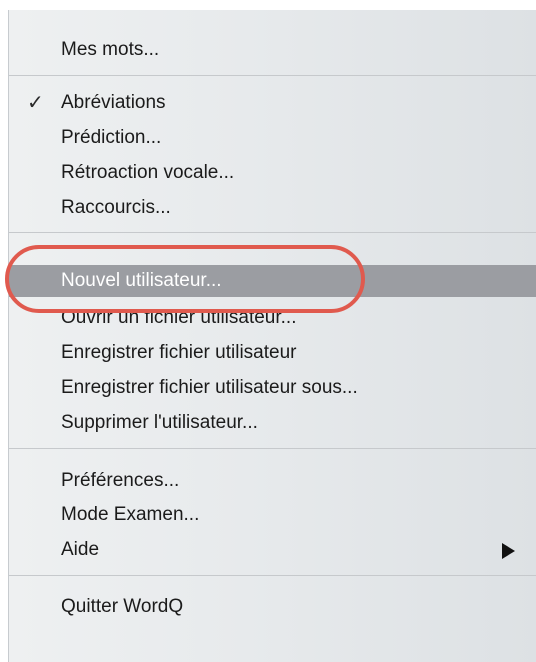 This screenshot has width=536, height=662. I want to click on menu-item-label: Enregistrer fichier utilisateur, so click(179, 352).